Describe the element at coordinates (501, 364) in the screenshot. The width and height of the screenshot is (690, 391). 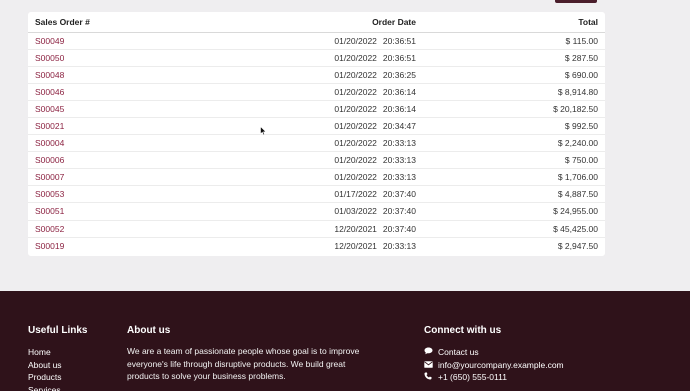
I see `connect-item-text: info@yourcompany.example.com` at that location.